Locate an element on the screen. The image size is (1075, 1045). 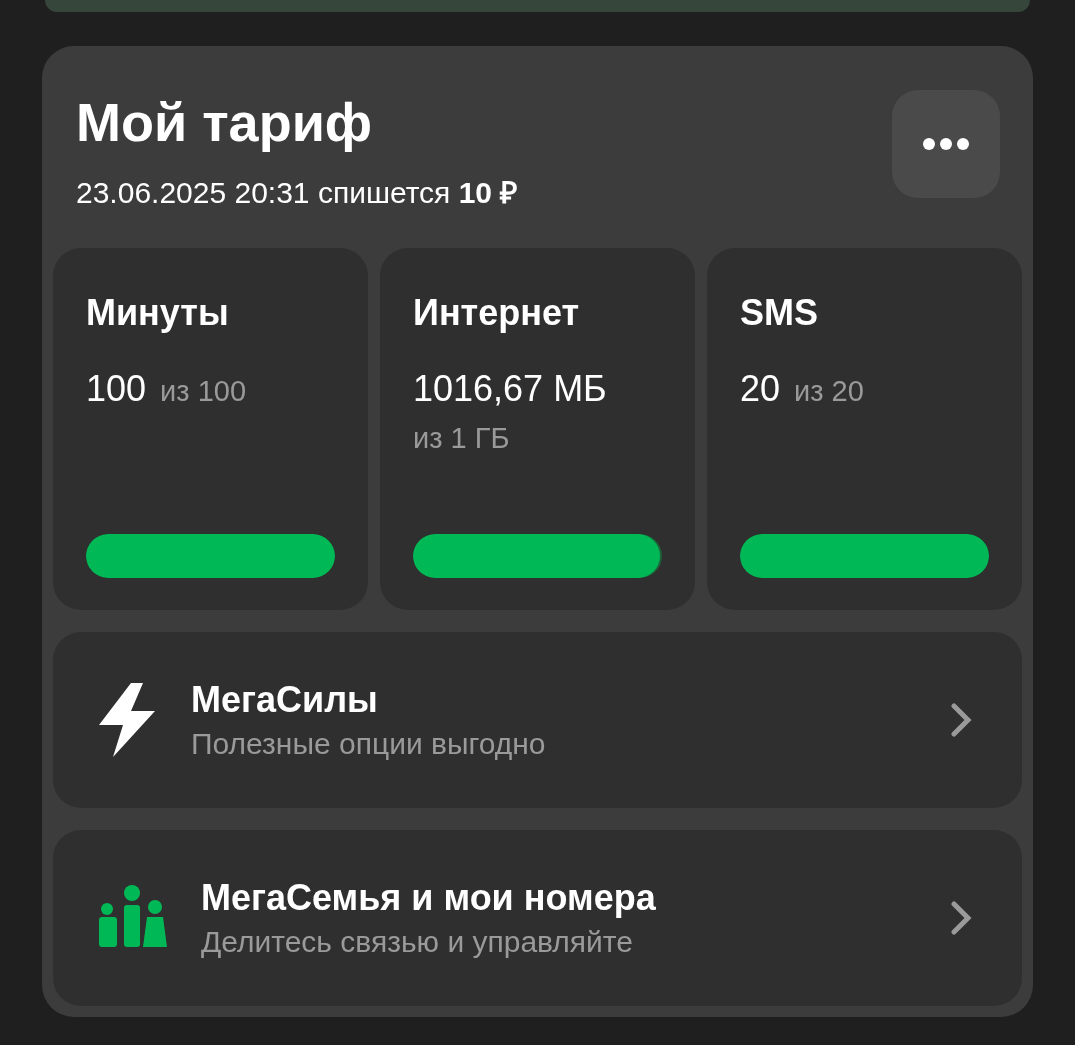
card-title: Мой тариф is located at coordinates (225, 122).